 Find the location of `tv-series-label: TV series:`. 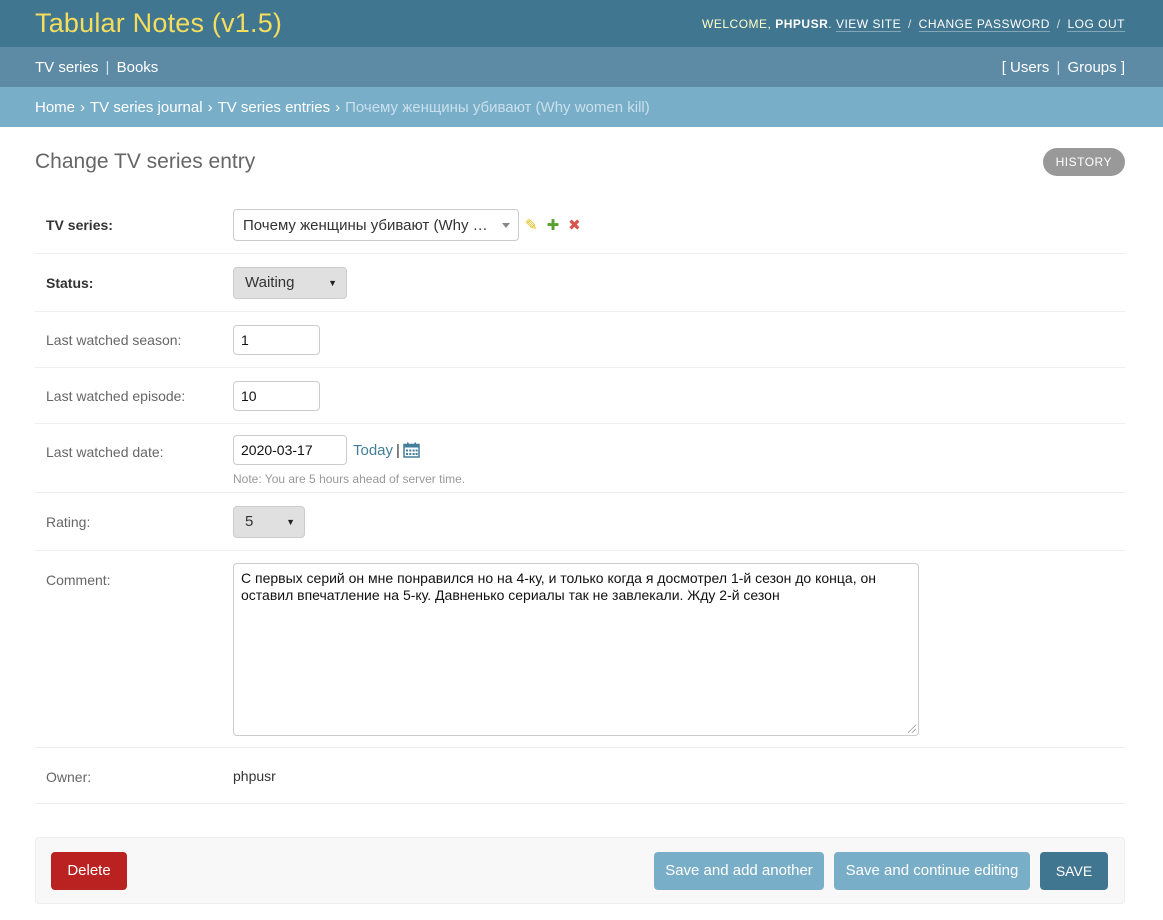

tv-series-label: TV series: is located at coordinates (79, 225).